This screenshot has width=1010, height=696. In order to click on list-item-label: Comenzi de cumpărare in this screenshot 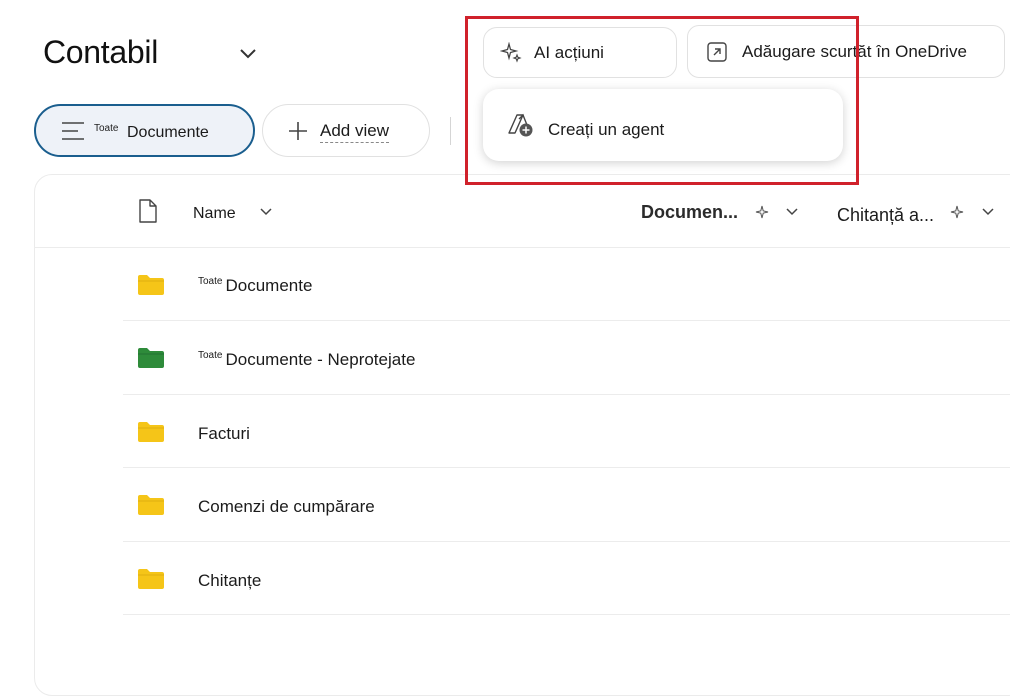, I will do `click(286, 506)`.